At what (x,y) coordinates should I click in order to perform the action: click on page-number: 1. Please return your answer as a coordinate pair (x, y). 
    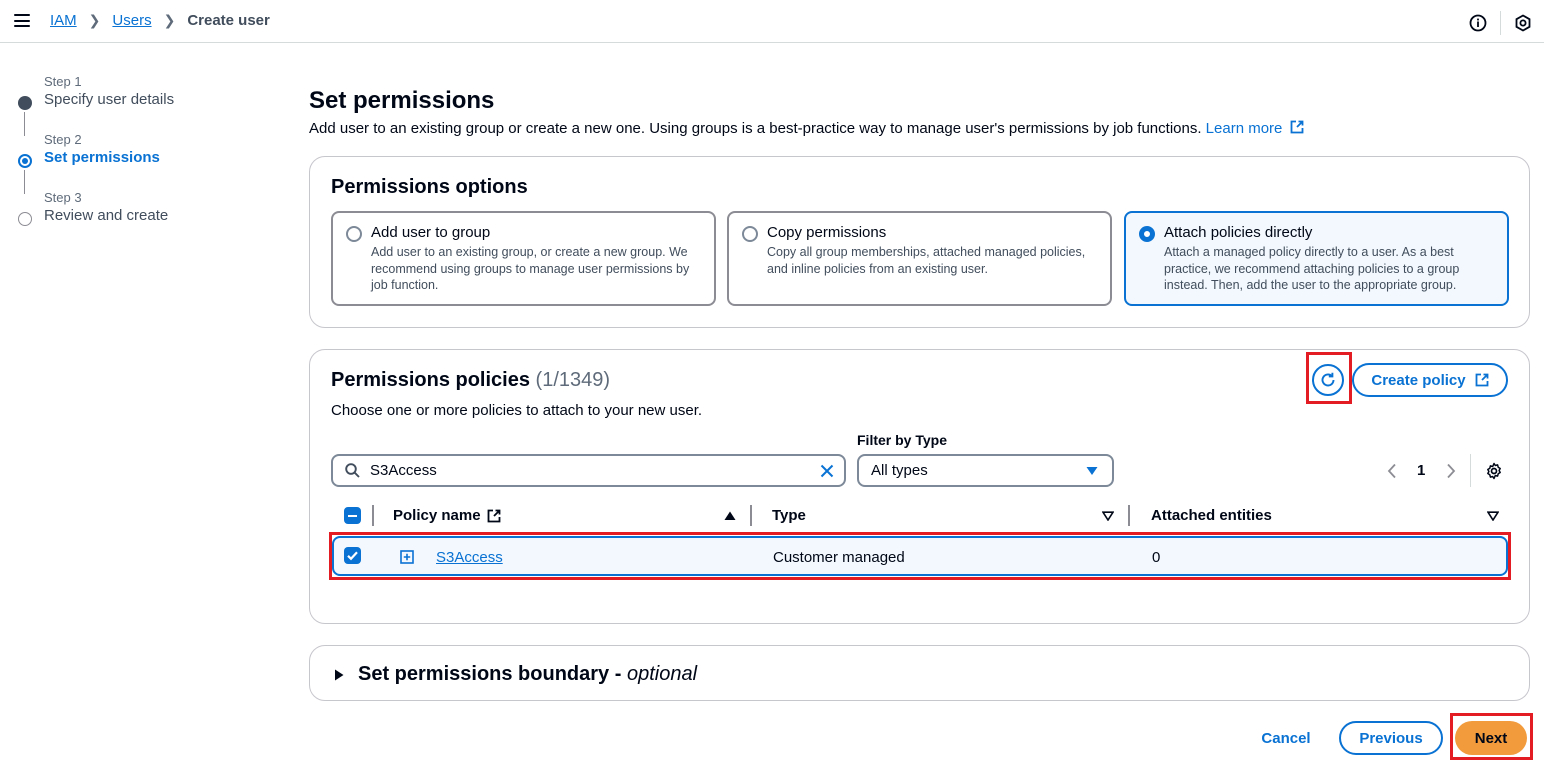
    Looking at the image, I should click on (1421, 470).